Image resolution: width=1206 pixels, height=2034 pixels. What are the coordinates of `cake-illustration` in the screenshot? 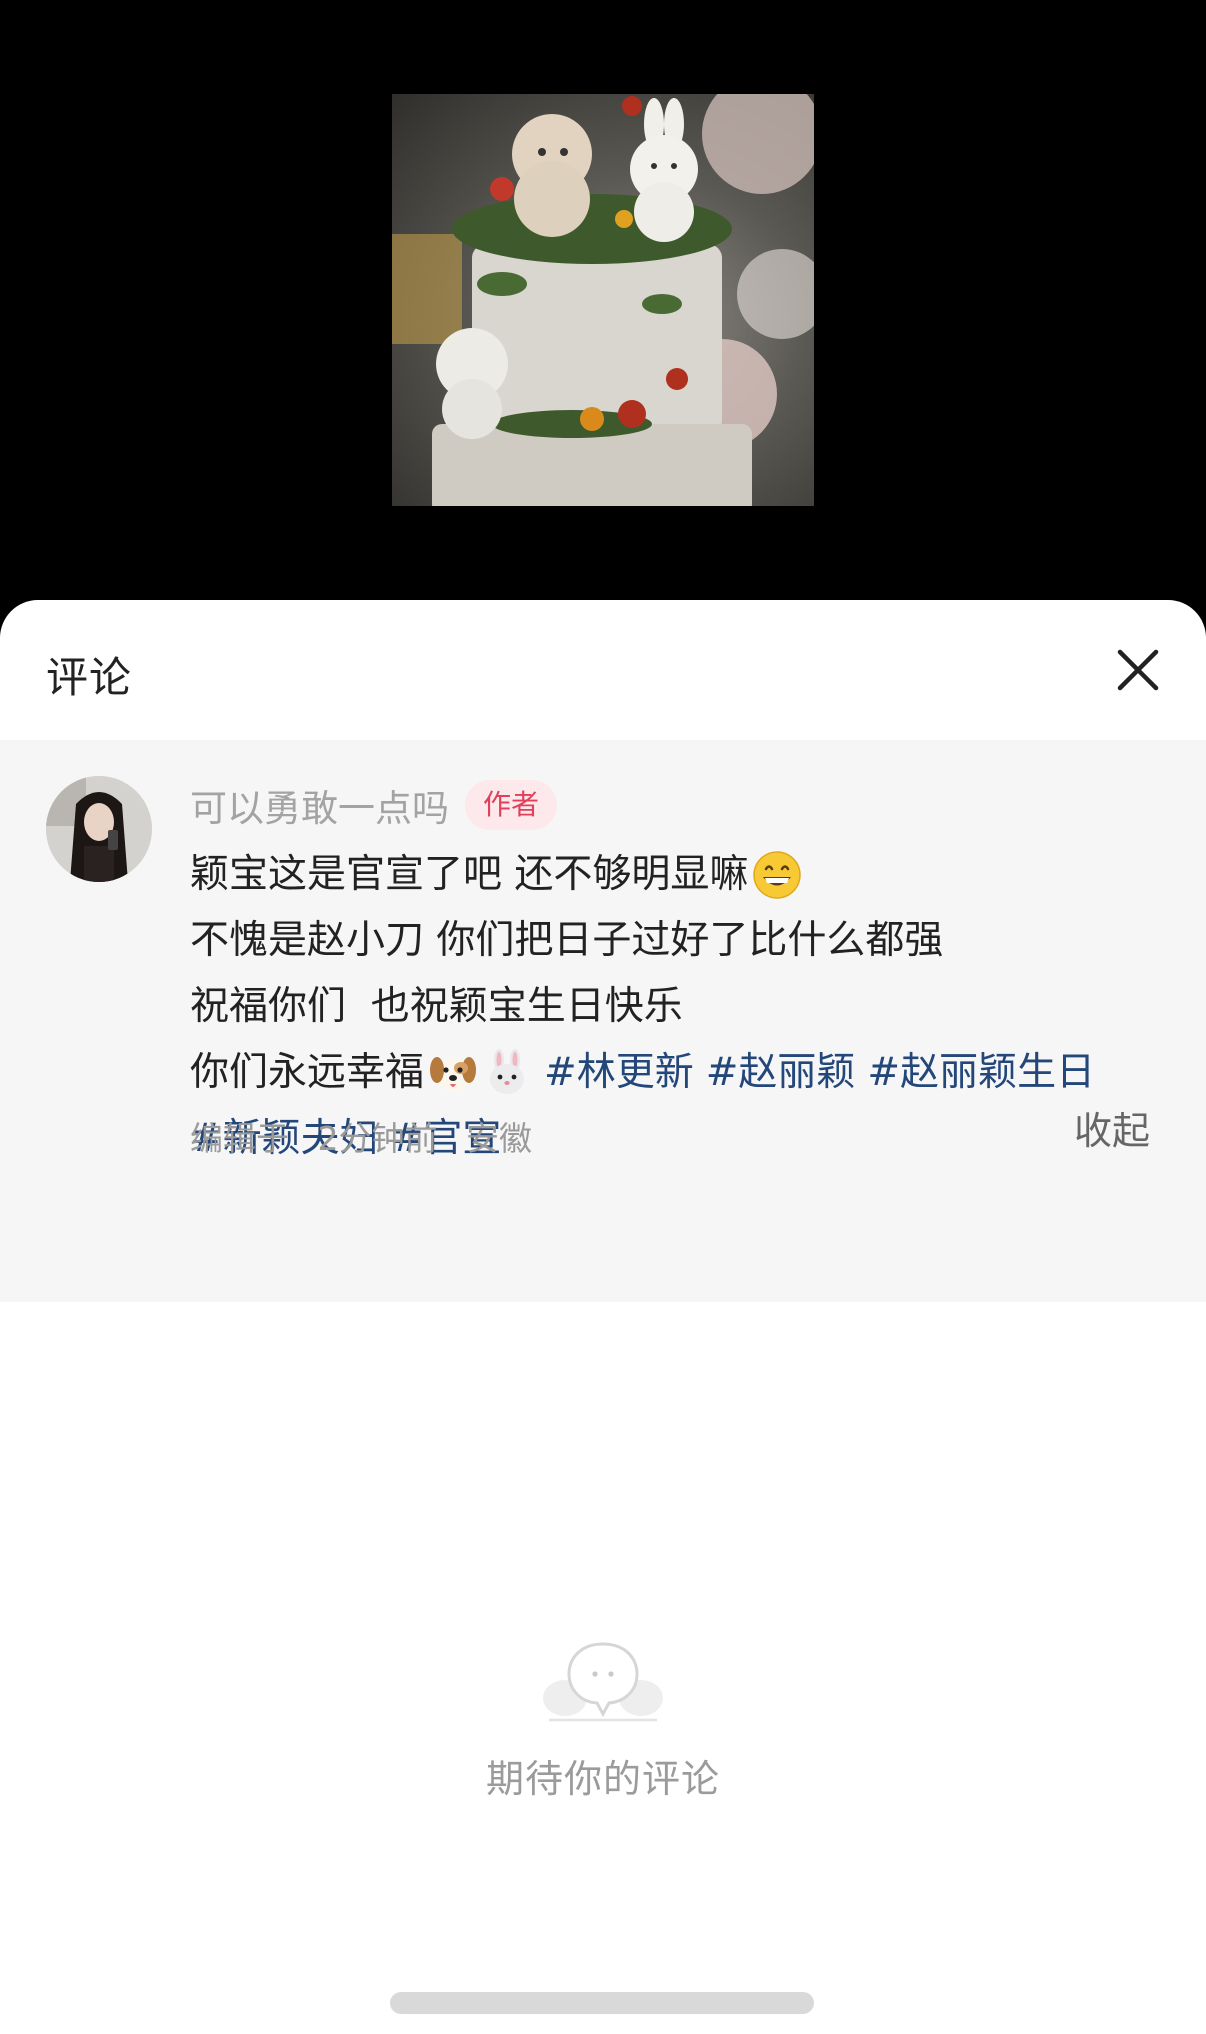 It's located at (603, 300).